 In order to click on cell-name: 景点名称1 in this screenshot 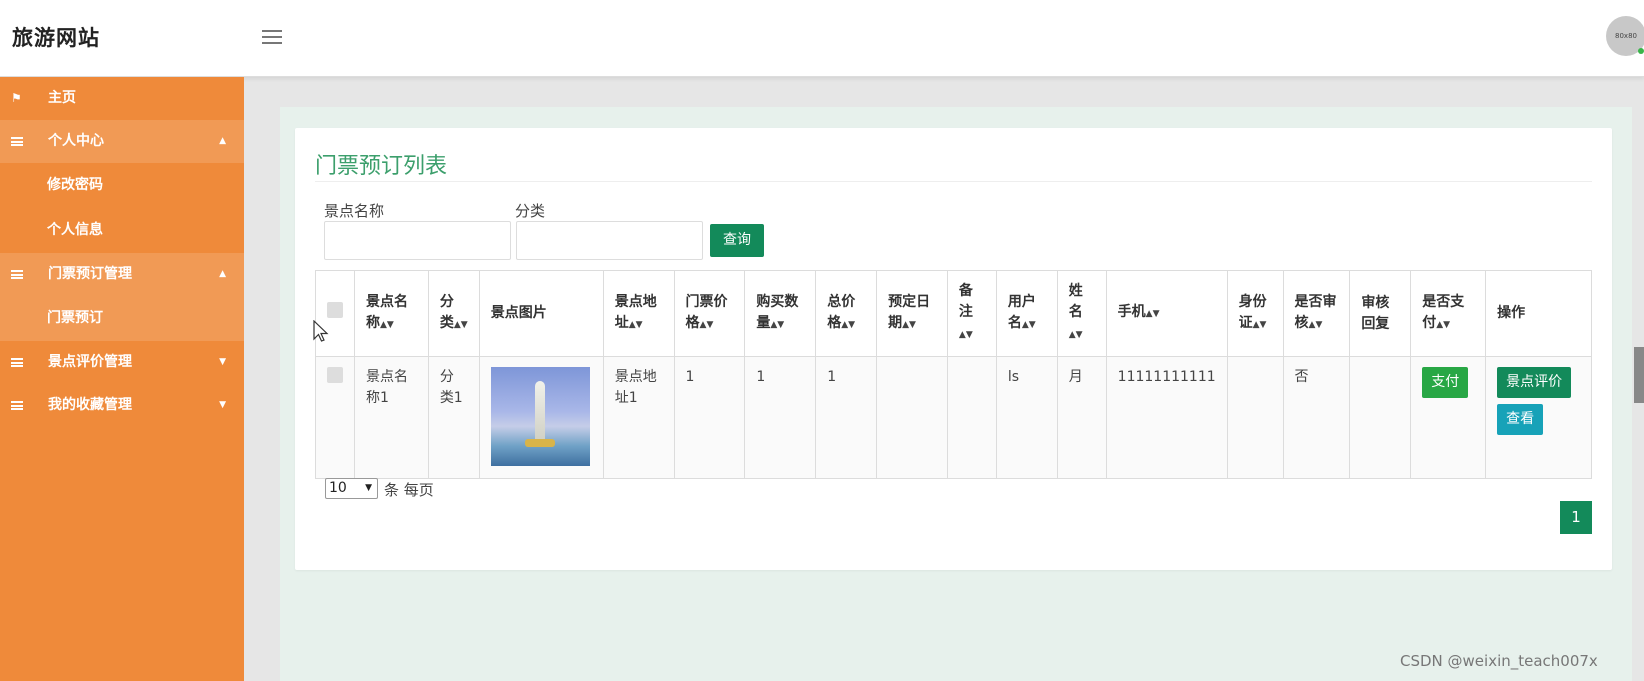, I will do `click(391, 417)`.